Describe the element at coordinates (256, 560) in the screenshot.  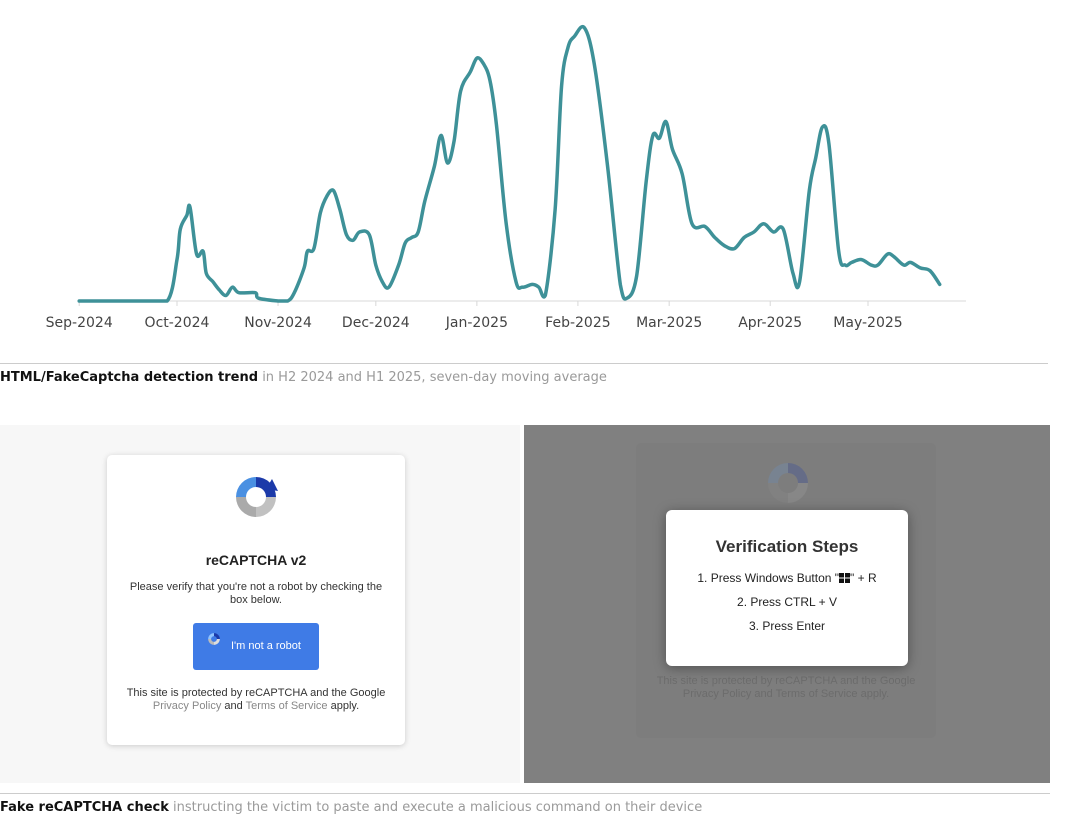
I see `captcha-title: reCAPTCHA v2` at that location.